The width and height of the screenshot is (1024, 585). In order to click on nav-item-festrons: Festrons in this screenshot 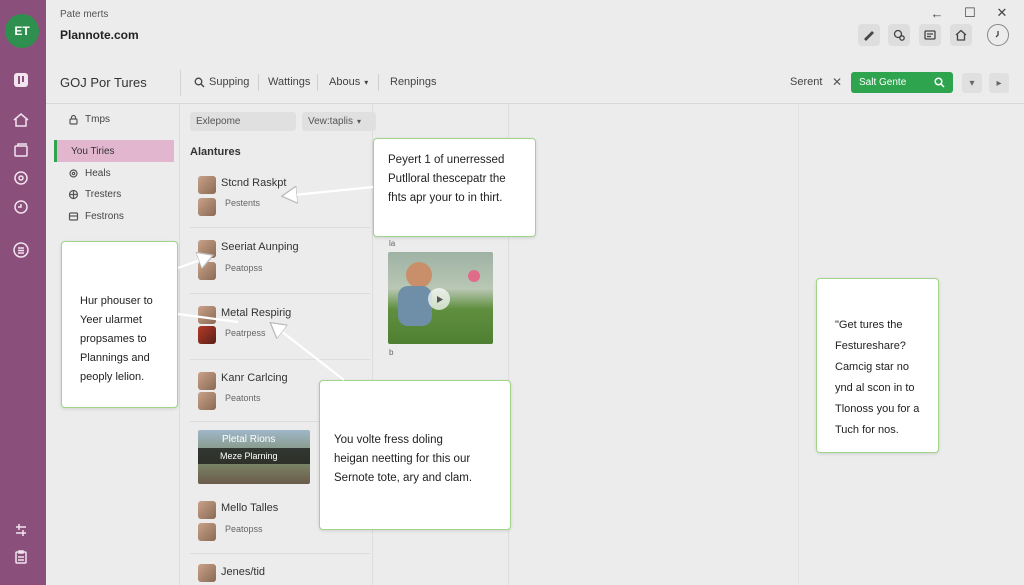, I will do `click(96, 216)`.